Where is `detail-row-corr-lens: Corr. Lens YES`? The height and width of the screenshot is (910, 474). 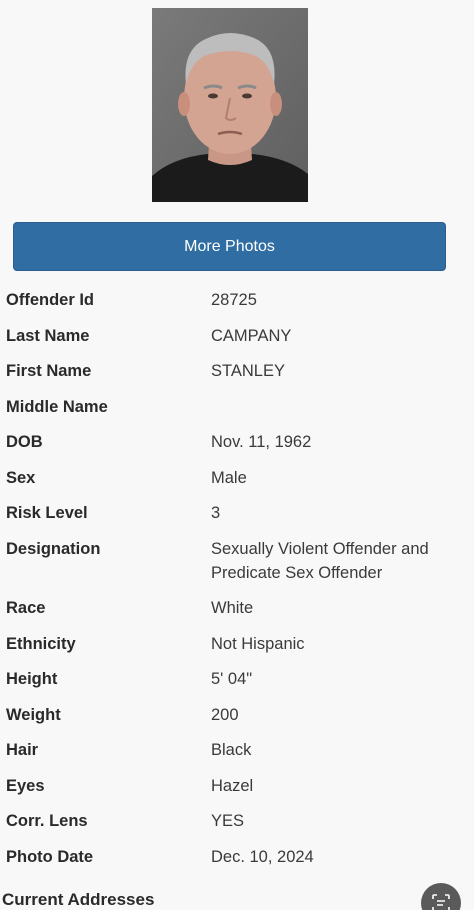
detail-row-corr-lens: Corr. Lens YES is located at coordinates (237, 822).